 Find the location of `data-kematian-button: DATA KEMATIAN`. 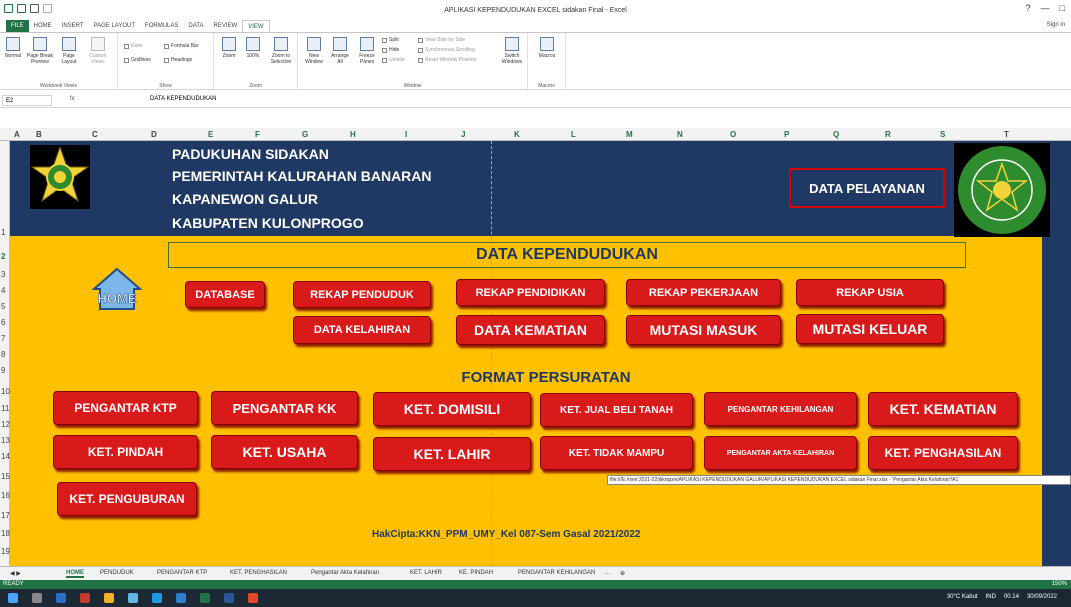

data-kematian-button: DATA KEMATIAN is located at coordinates (530, 330).